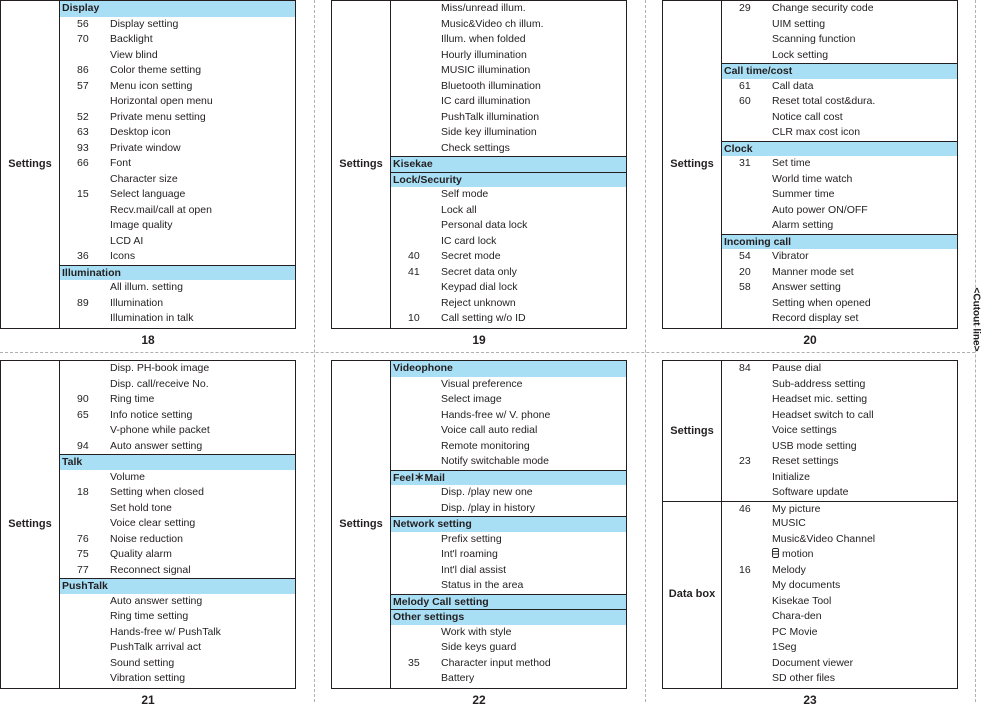 This screenshot has height=719, width=991. What do you see at coordinates (161, 209) in the screenshot?
I see `menu-label: Recv.mail/call at open` at bounding box center [161, 209].